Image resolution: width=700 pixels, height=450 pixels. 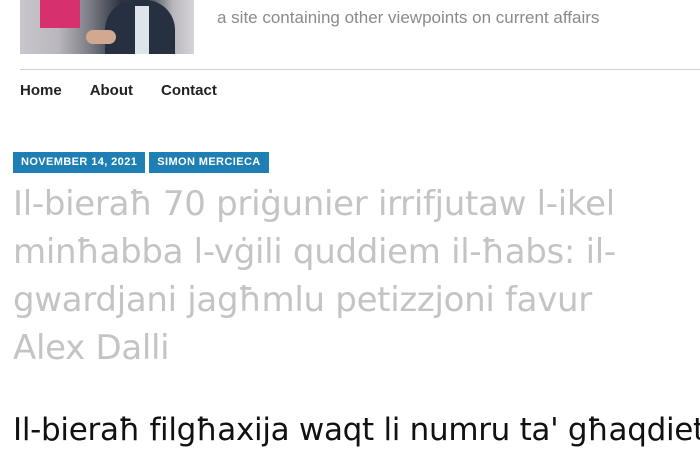 What do you see at coordinates (101, 37) in the screenshot?
I see `header-image-hand` at bounding box center [101, 37].